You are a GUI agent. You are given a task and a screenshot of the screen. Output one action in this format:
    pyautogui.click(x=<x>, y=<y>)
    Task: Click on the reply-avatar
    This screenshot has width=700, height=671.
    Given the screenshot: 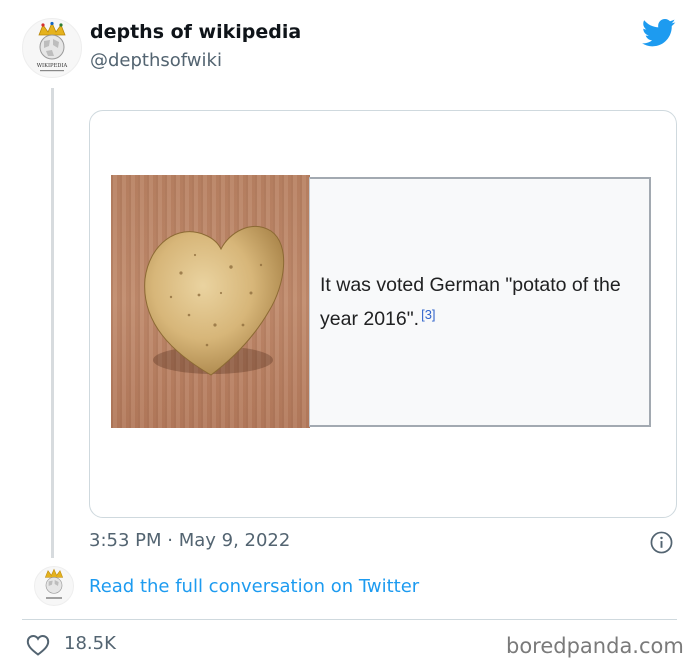 What is the action you would take?
    pyautogui.click(x=54, y=586)
    